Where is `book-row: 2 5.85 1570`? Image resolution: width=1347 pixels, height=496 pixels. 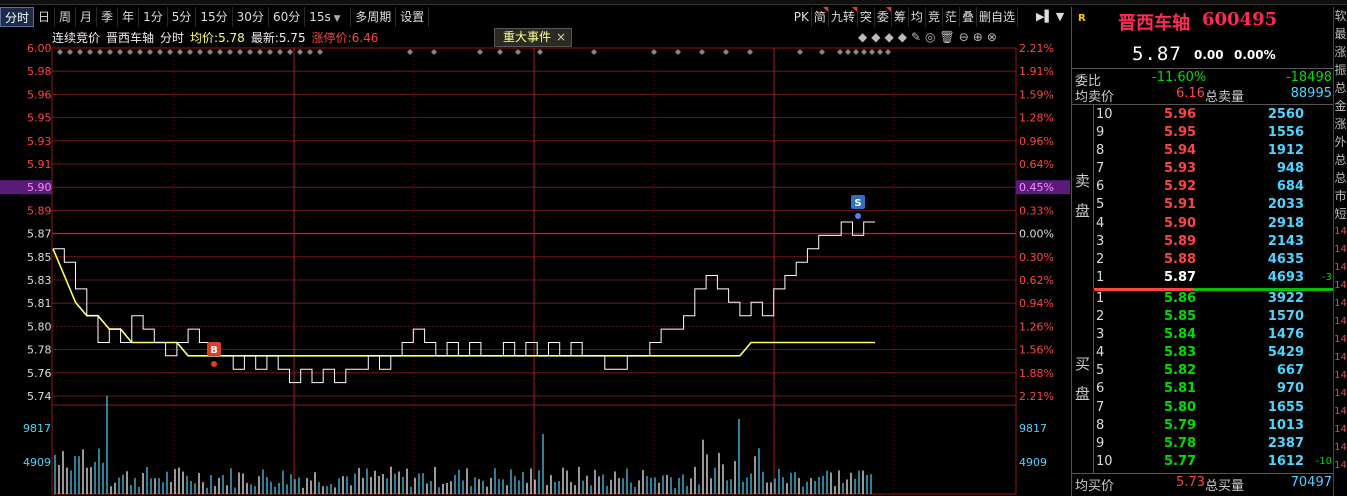
book-row: 2 5.85 1570 is located at coordinates (1214, 318).